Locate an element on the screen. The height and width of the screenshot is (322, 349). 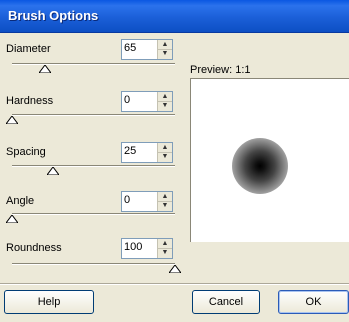
angle-label: Angle is located at coordinates (20, 201).